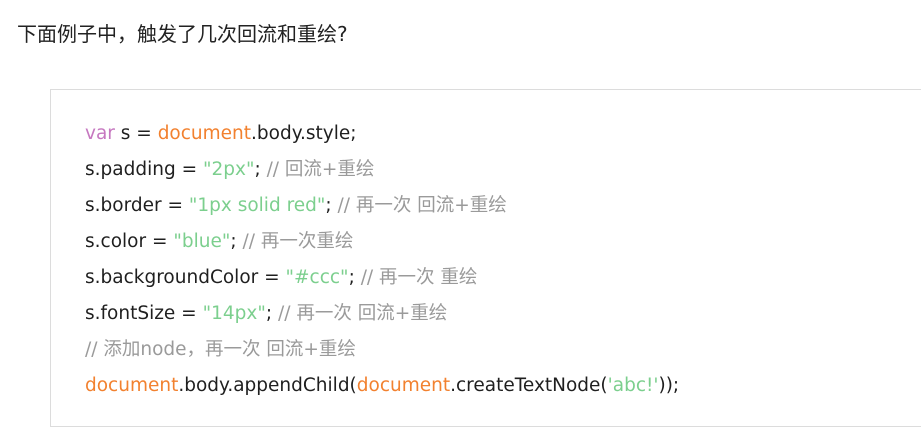  I want to click on string-token: "1px solid red", so click(257, 205).